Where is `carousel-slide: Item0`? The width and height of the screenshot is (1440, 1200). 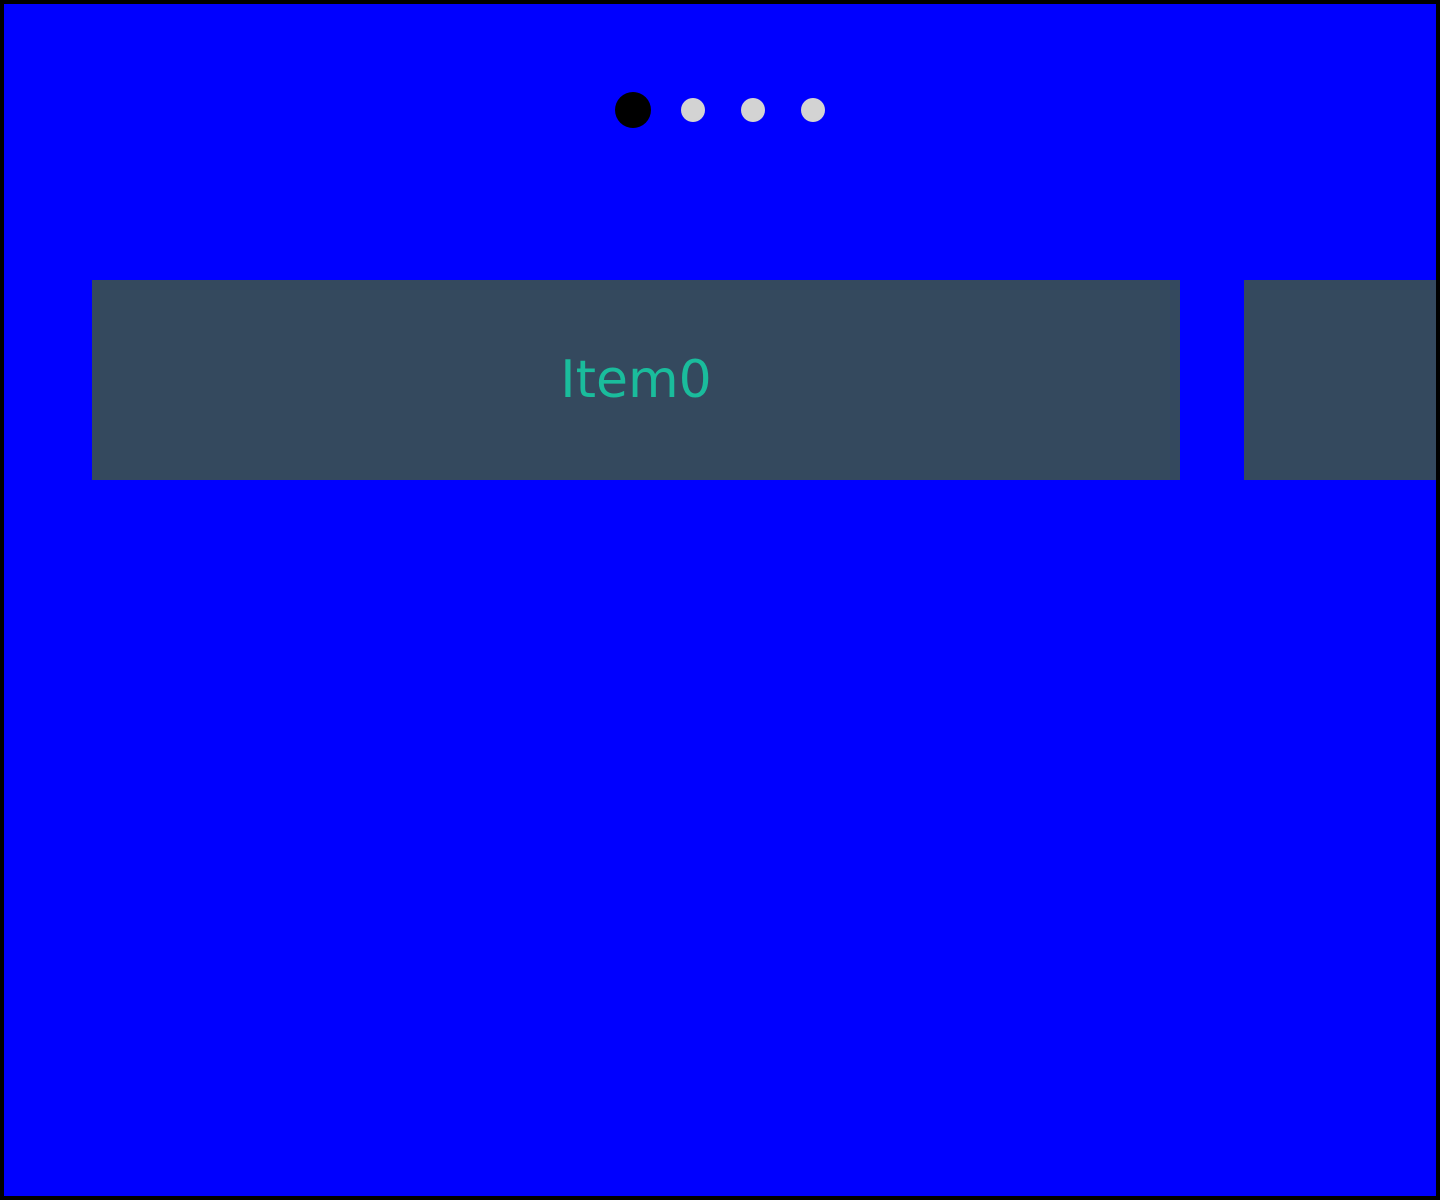 carousel-slide: Item0 is located at coordinates (636, 380).